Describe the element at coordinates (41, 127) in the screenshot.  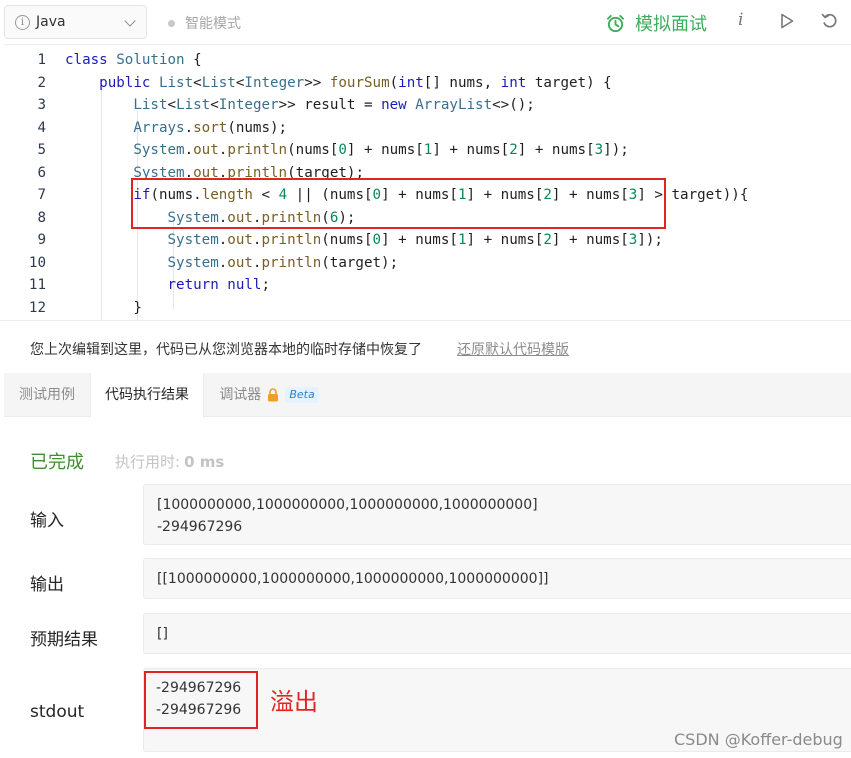
I see `line-number: 4` at that location.